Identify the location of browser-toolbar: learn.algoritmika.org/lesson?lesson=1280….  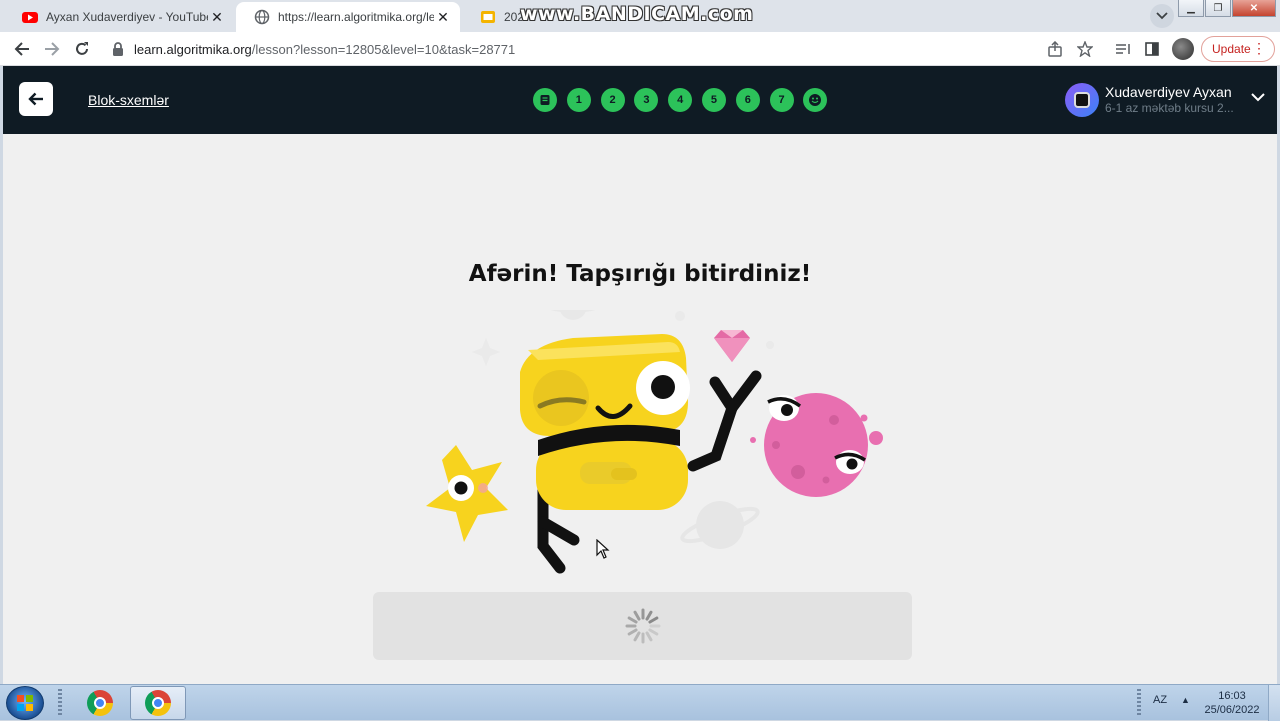
(640, 49).